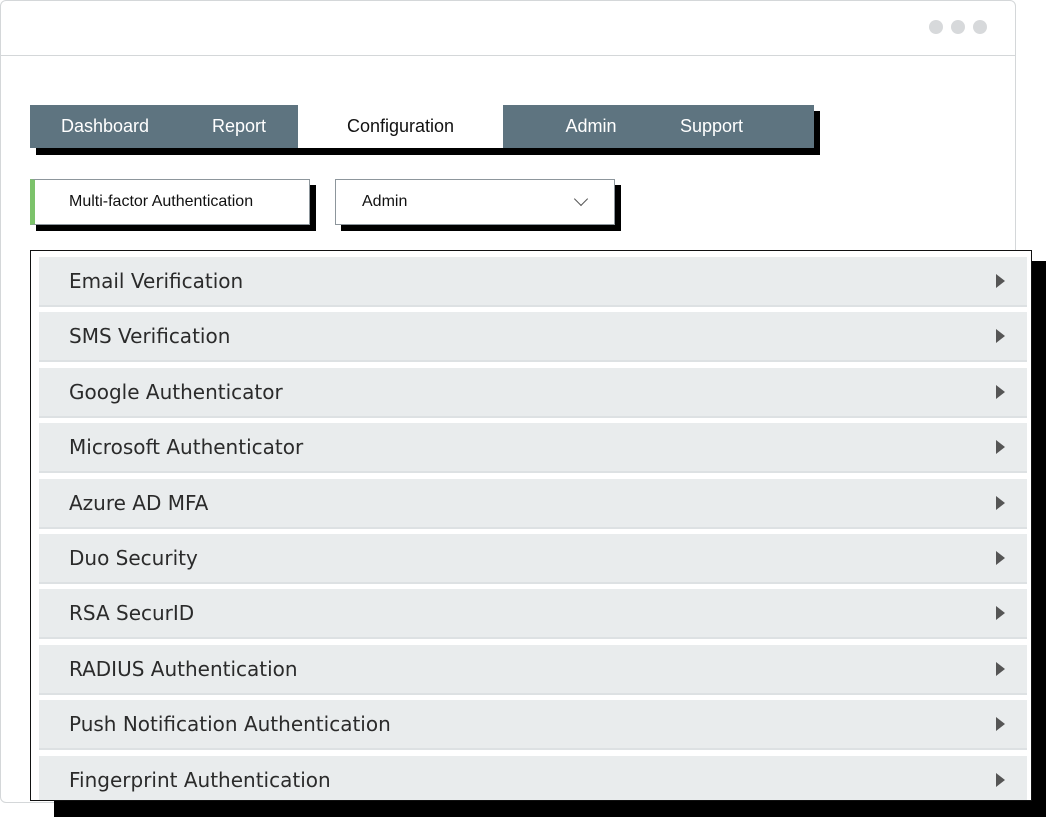 This screenshot has height=817, width=1046. What do you see at coordinates (132, 613) in the screenshot?
I see `list-item-label: RSA SecurID` at bounding box center [132, 613].